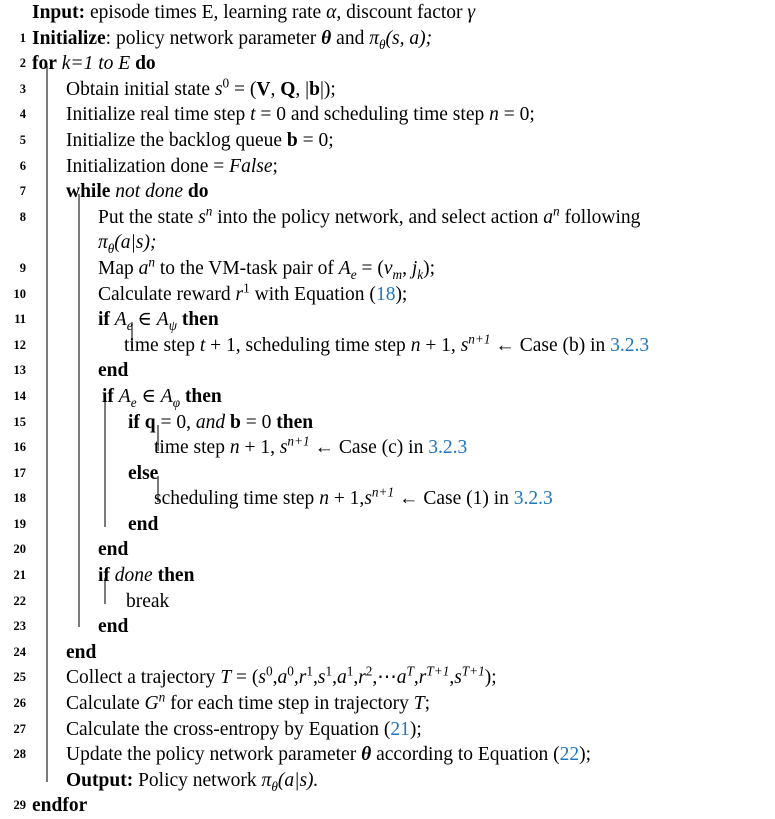 The height and width of the screenshot is (819, 775). Describe the element at coordinates (127, 243) in the screenshot. I see `policy-pi-expr: πθ(a|s);` at that location.